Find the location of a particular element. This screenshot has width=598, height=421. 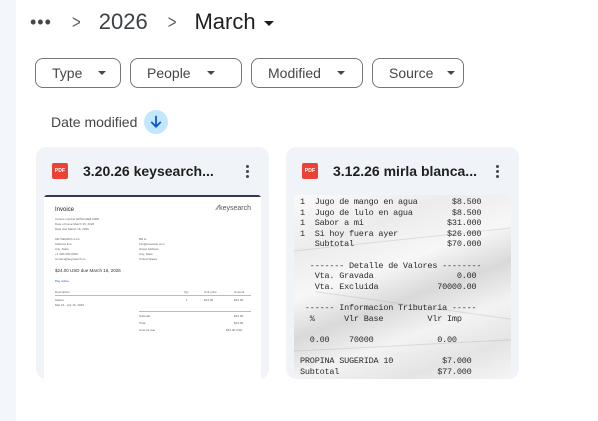

invoice-total-value: $24.00 USD is located at coordinates (234, 330).